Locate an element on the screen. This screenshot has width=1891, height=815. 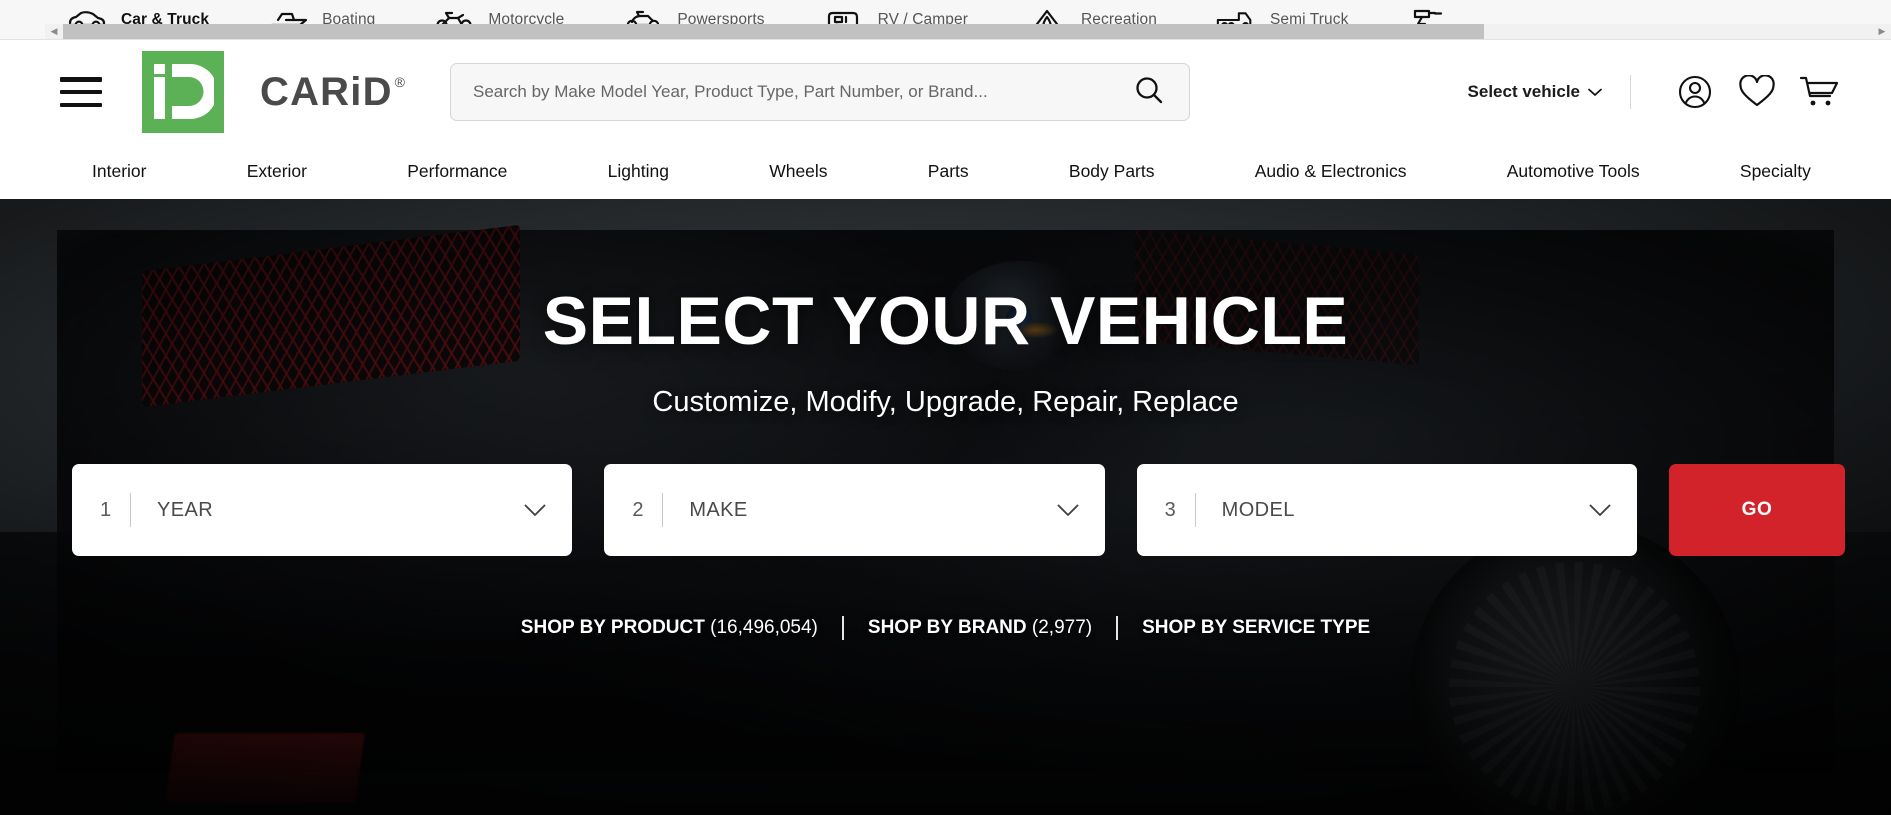
nav-item-parts: Parts is located at coordinates (948, 171).